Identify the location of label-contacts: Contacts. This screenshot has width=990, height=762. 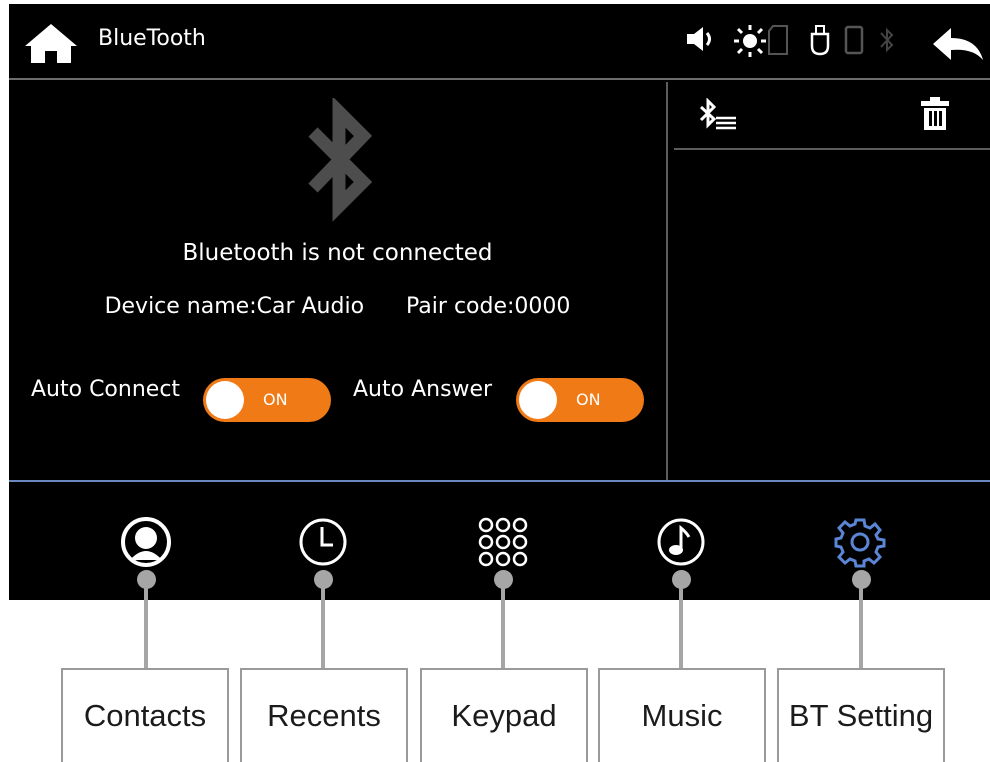
(145, 715).